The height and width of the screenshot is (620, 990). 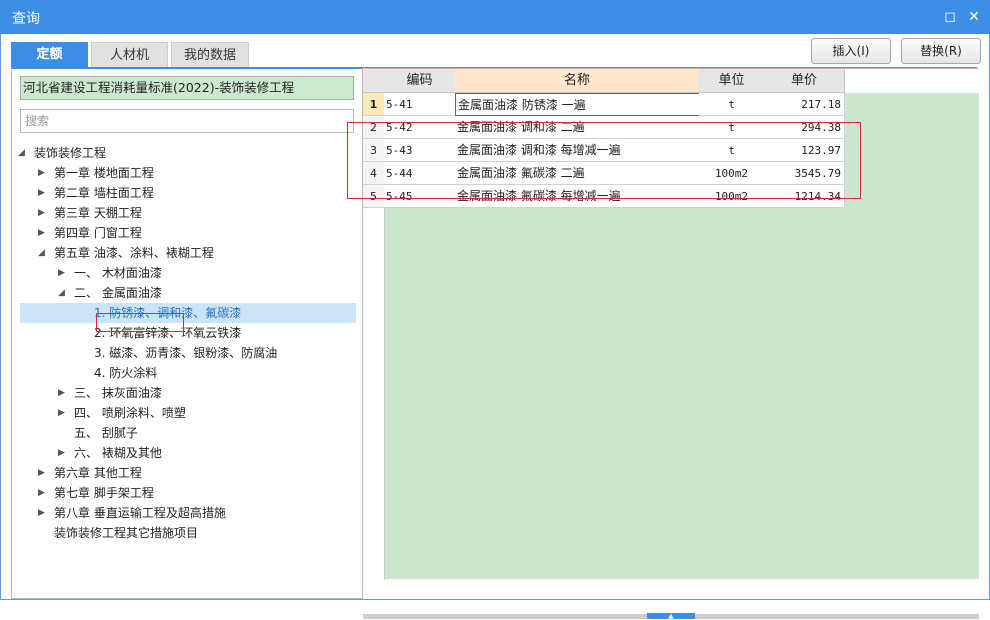 I want to click on tree-node: ▶ 第二章 墙柱面工程, so click(x=188, y=193).